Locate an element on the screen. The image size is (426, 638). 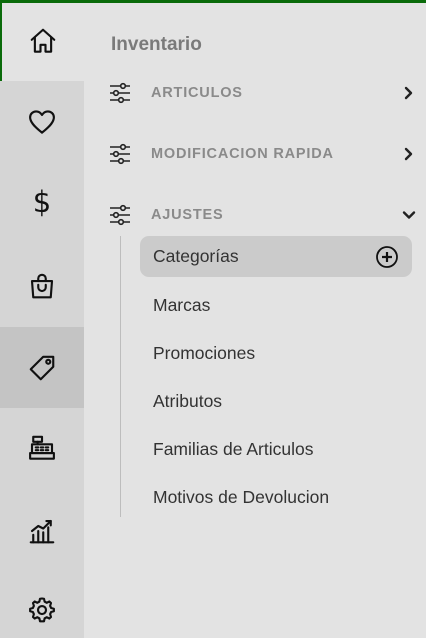
submenu-guide-line is located at coordinates (120, 376).